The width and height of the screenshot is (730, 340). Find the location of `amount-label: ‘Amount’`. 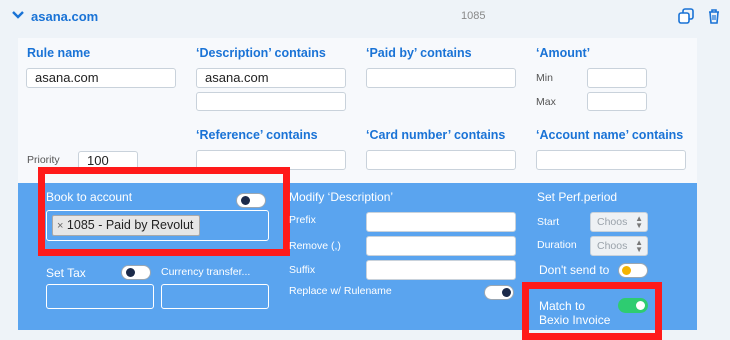

amount-label: ‘Amount’ is located at coordinates (563, 53).